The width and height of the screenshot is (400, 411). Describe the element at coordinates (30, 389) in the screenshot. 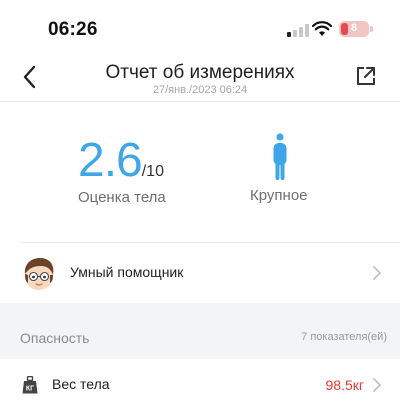

I see `weight-icon-text: КГ` at that location.